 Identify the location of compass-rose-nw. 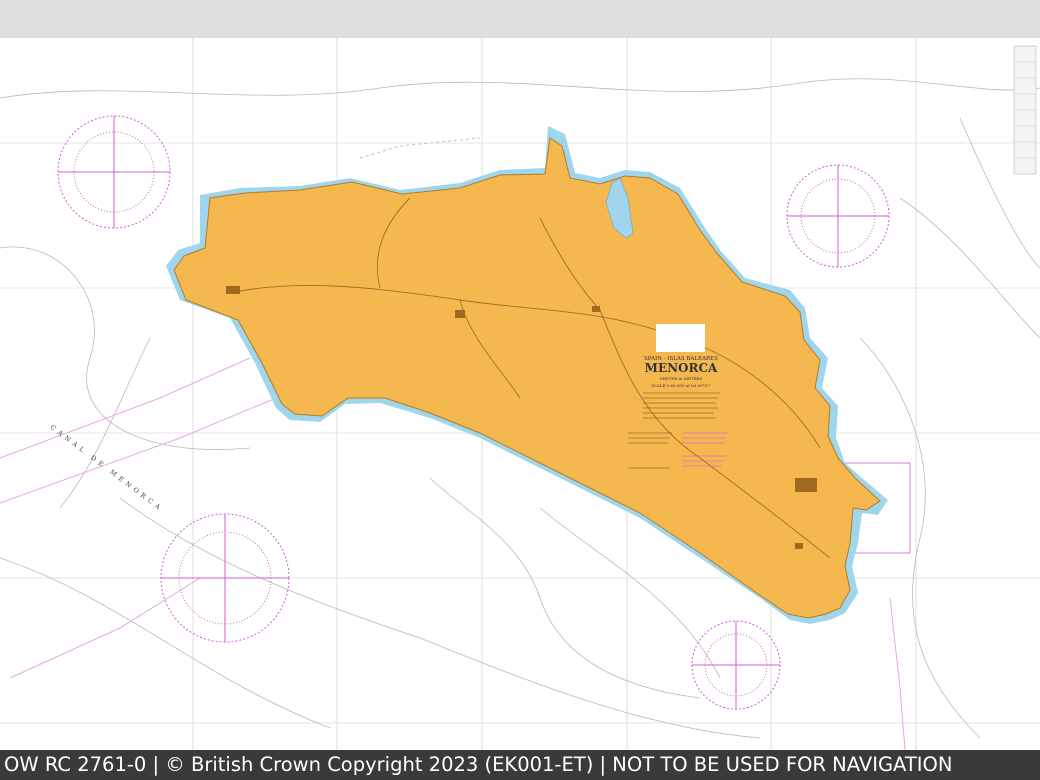
(114, 172).